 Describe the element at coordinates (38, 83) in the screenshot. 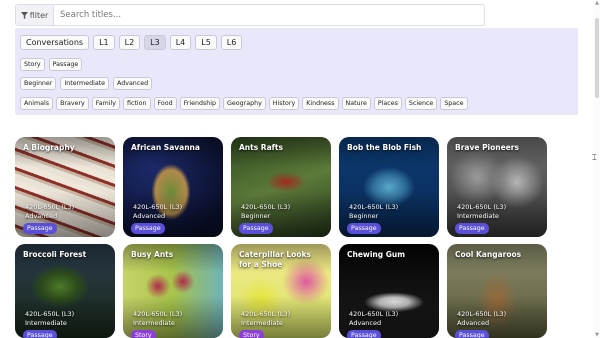

I see `difficulty-chip-beginner: Beginner` at that location.